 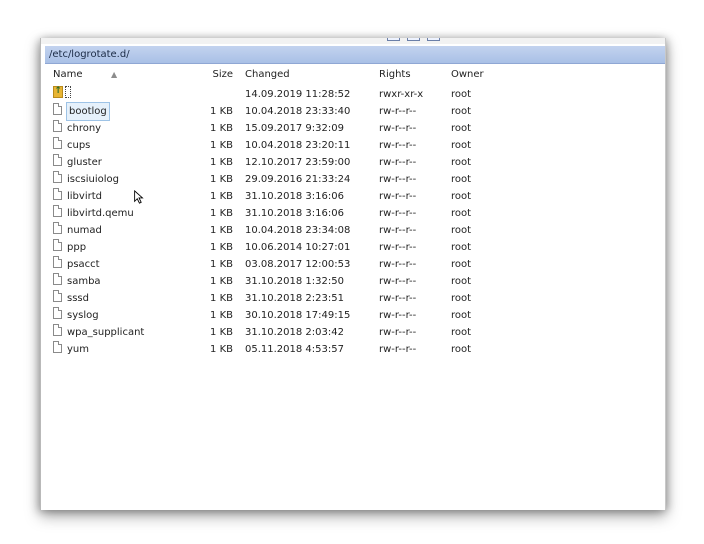 What do you see at coordinates (100, 213) in the screenshot?
I see `file-name: libvirtd.qemu` at bounding box center [100, 213].